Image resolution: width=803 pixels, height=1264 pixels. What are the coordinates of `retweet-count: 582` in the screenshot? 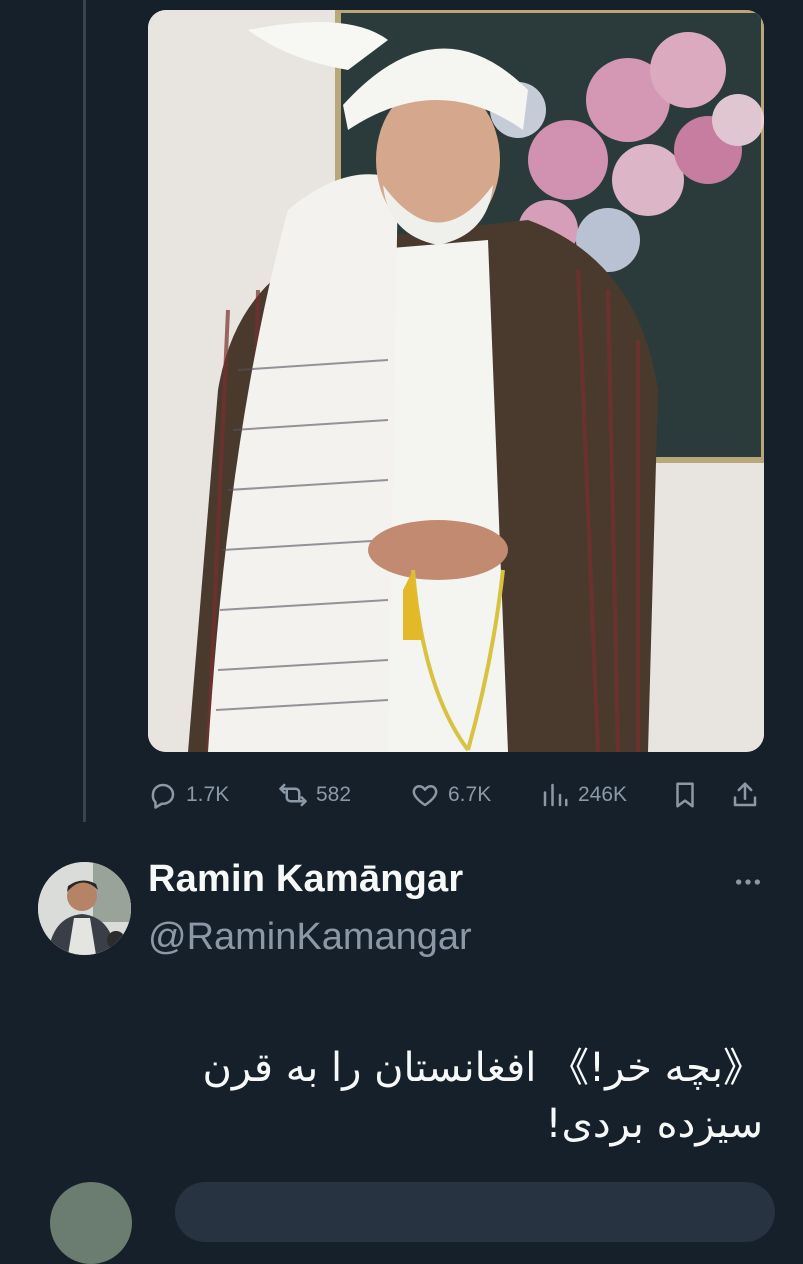 It's located at (334, 794).